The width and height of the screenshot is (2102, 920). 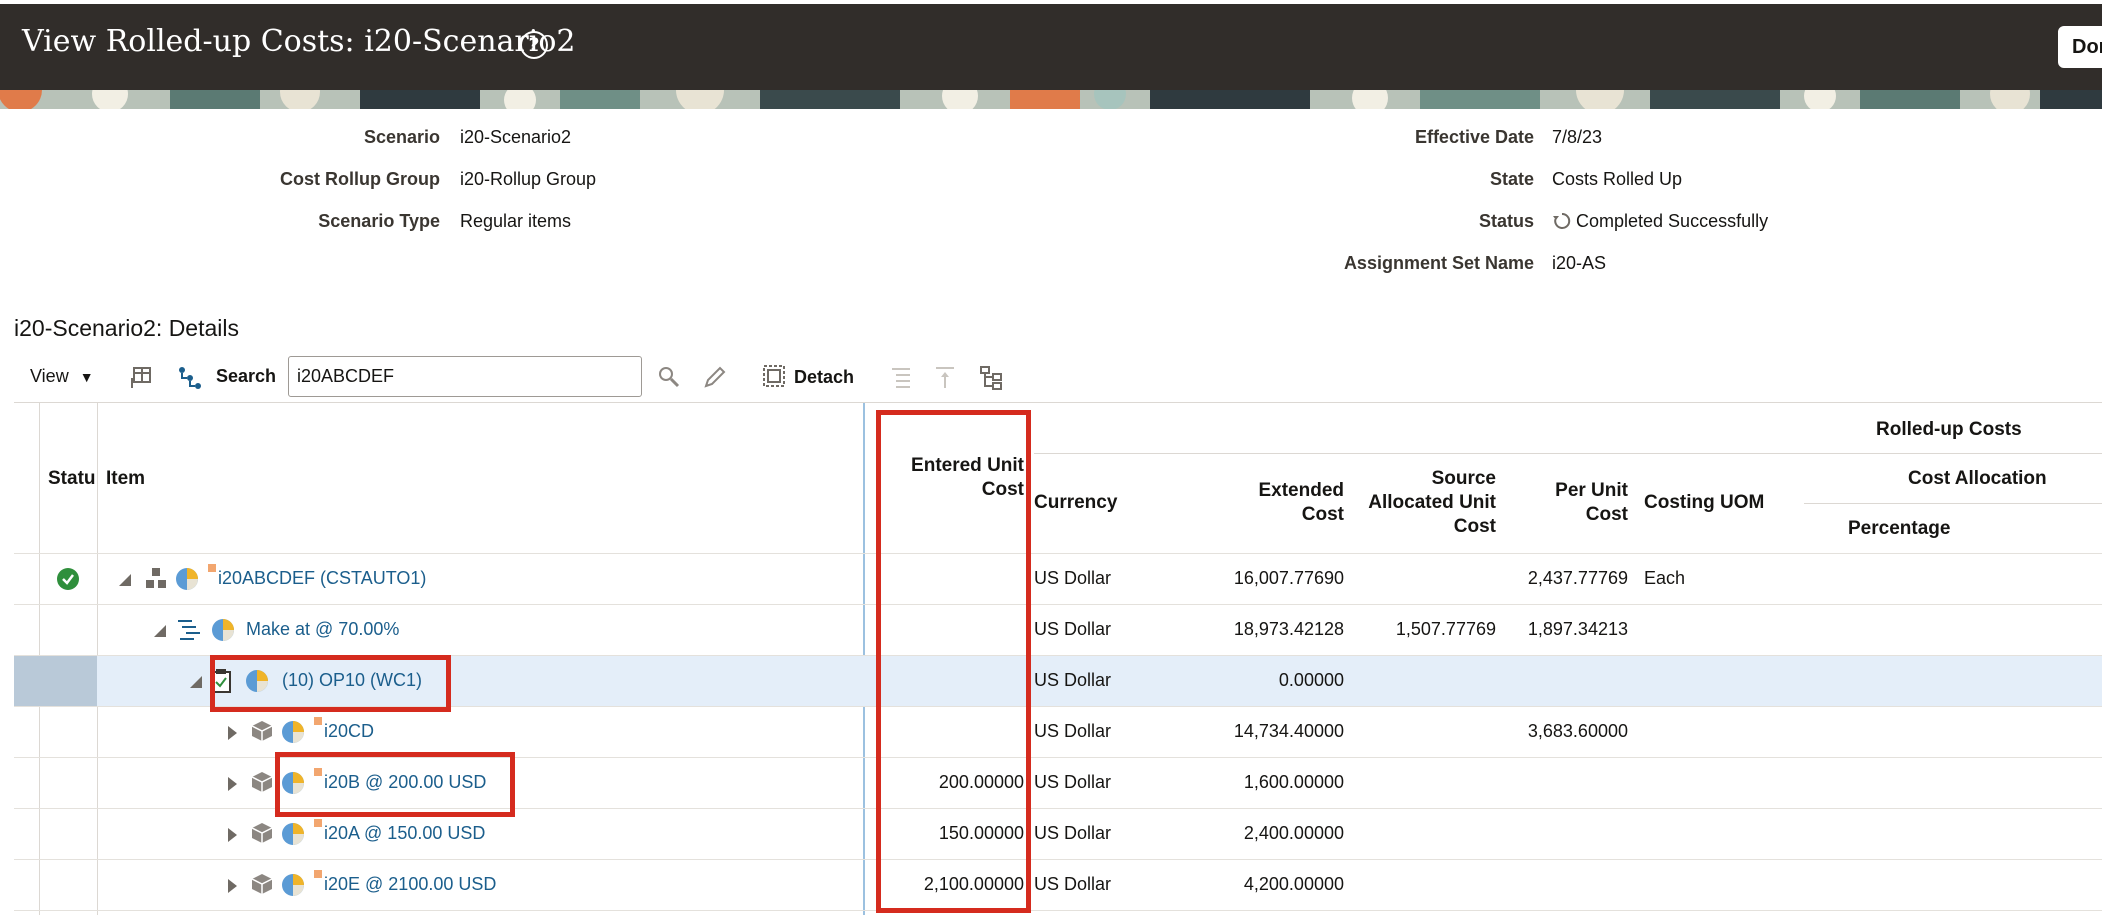 What do you see at coordinates (72, 479) in the screenshot?
I see `header-status: Statu` at bounding box center [72, 479].